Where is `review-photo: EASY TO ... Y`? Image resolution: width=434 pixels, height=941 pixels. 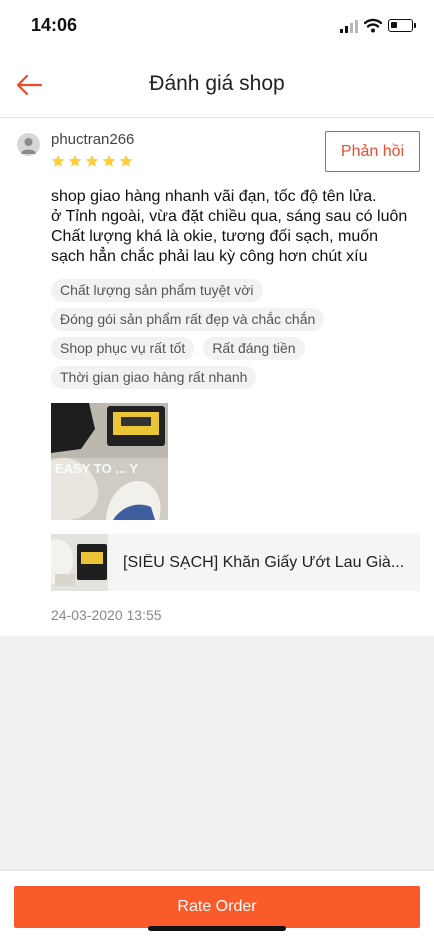
review-photo: EASY TO ... Y is located at coordinates (109, 461).